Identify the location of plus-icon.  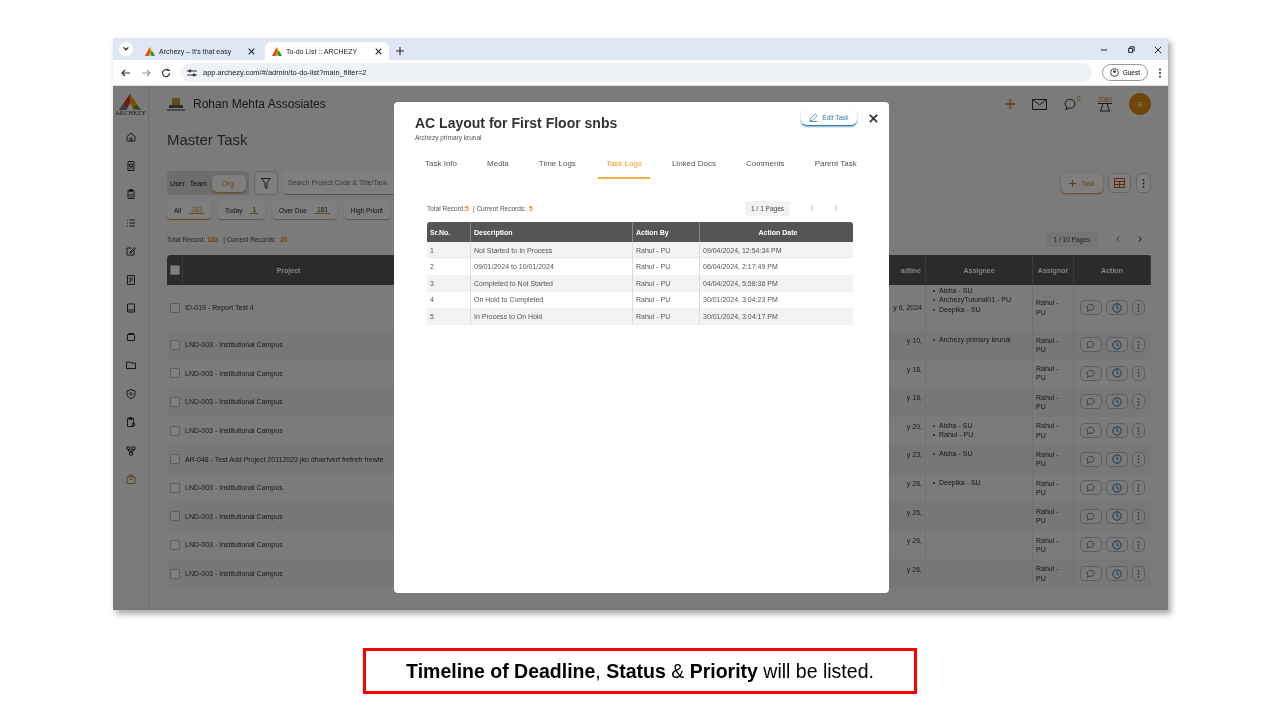
(1009, 104).